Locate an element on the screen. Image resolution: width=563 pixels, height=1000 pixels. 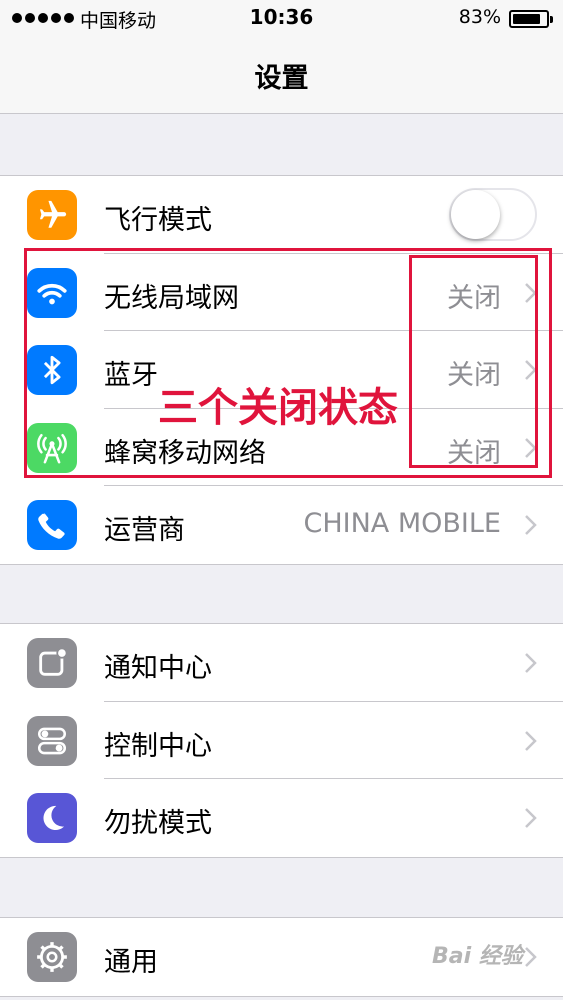
settings-row-carrier: 运营商 CHINA MOBILE is located at coordinates (281, 525).